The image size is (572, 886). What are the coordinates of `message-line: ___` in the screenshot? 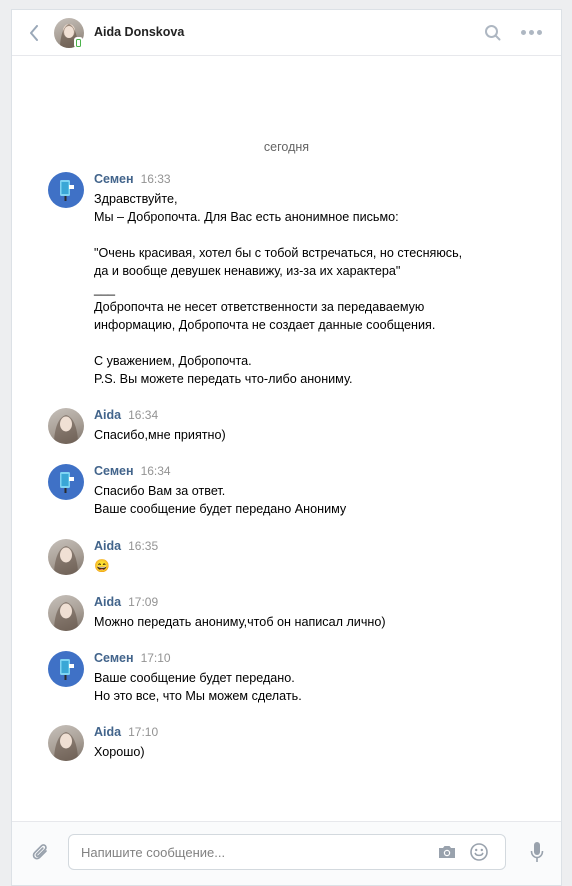 It's located at (105, 289).